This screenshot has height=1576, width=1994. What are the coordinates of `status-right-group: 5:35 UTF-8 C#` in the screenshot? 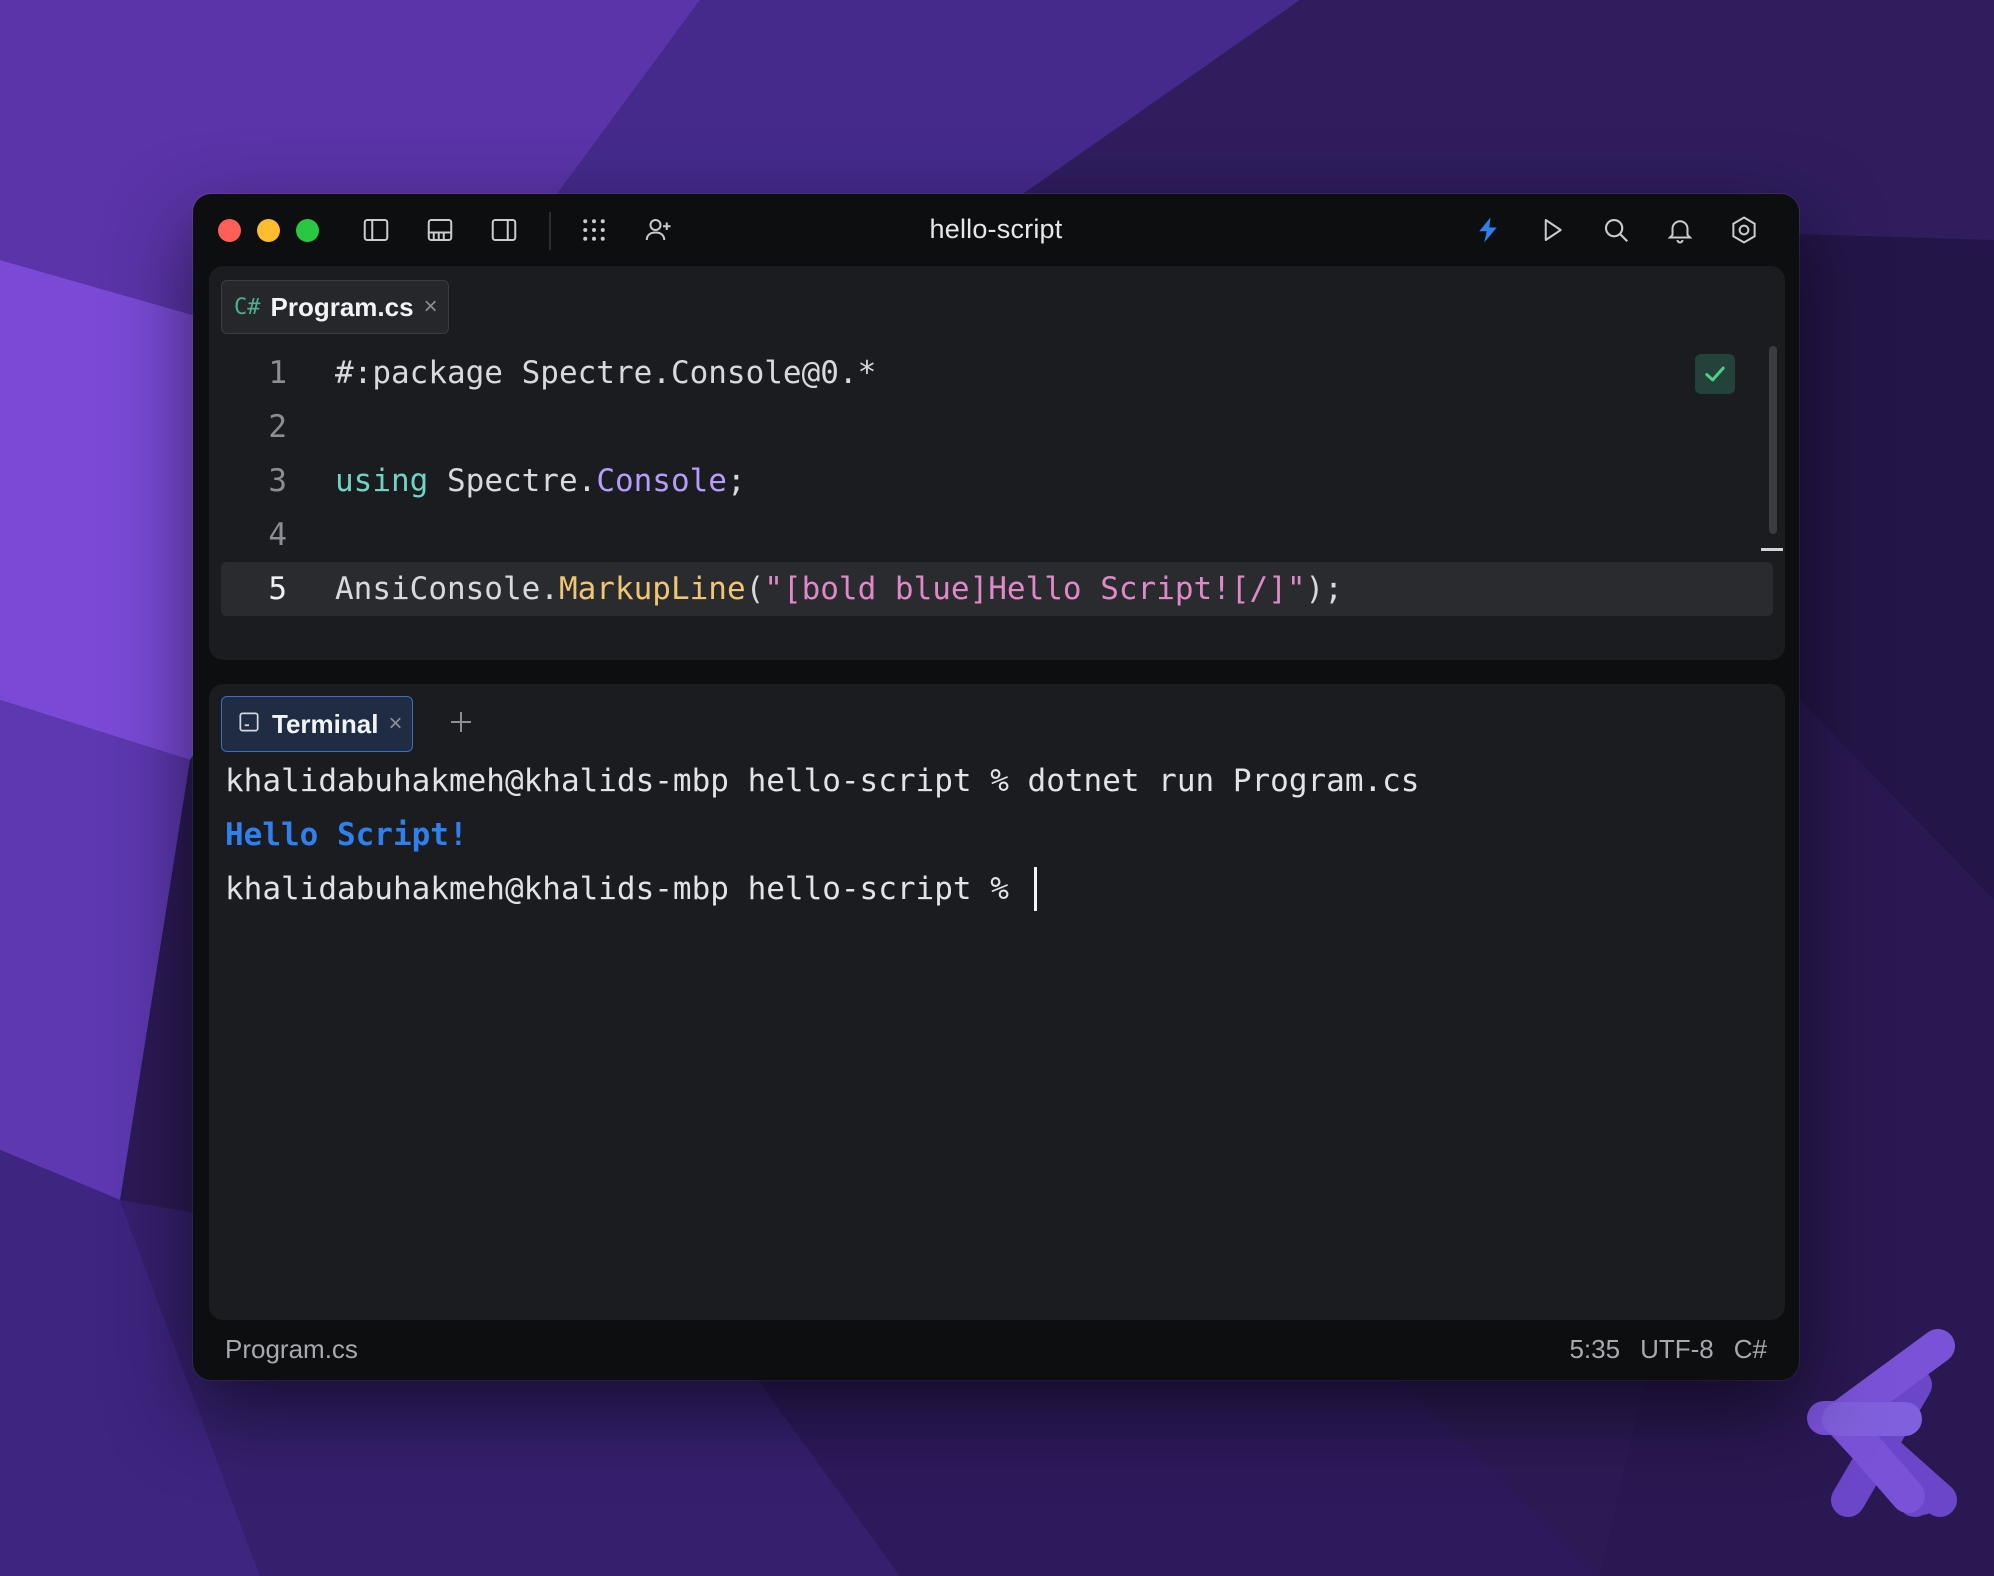 It's located at (1668, 1349).